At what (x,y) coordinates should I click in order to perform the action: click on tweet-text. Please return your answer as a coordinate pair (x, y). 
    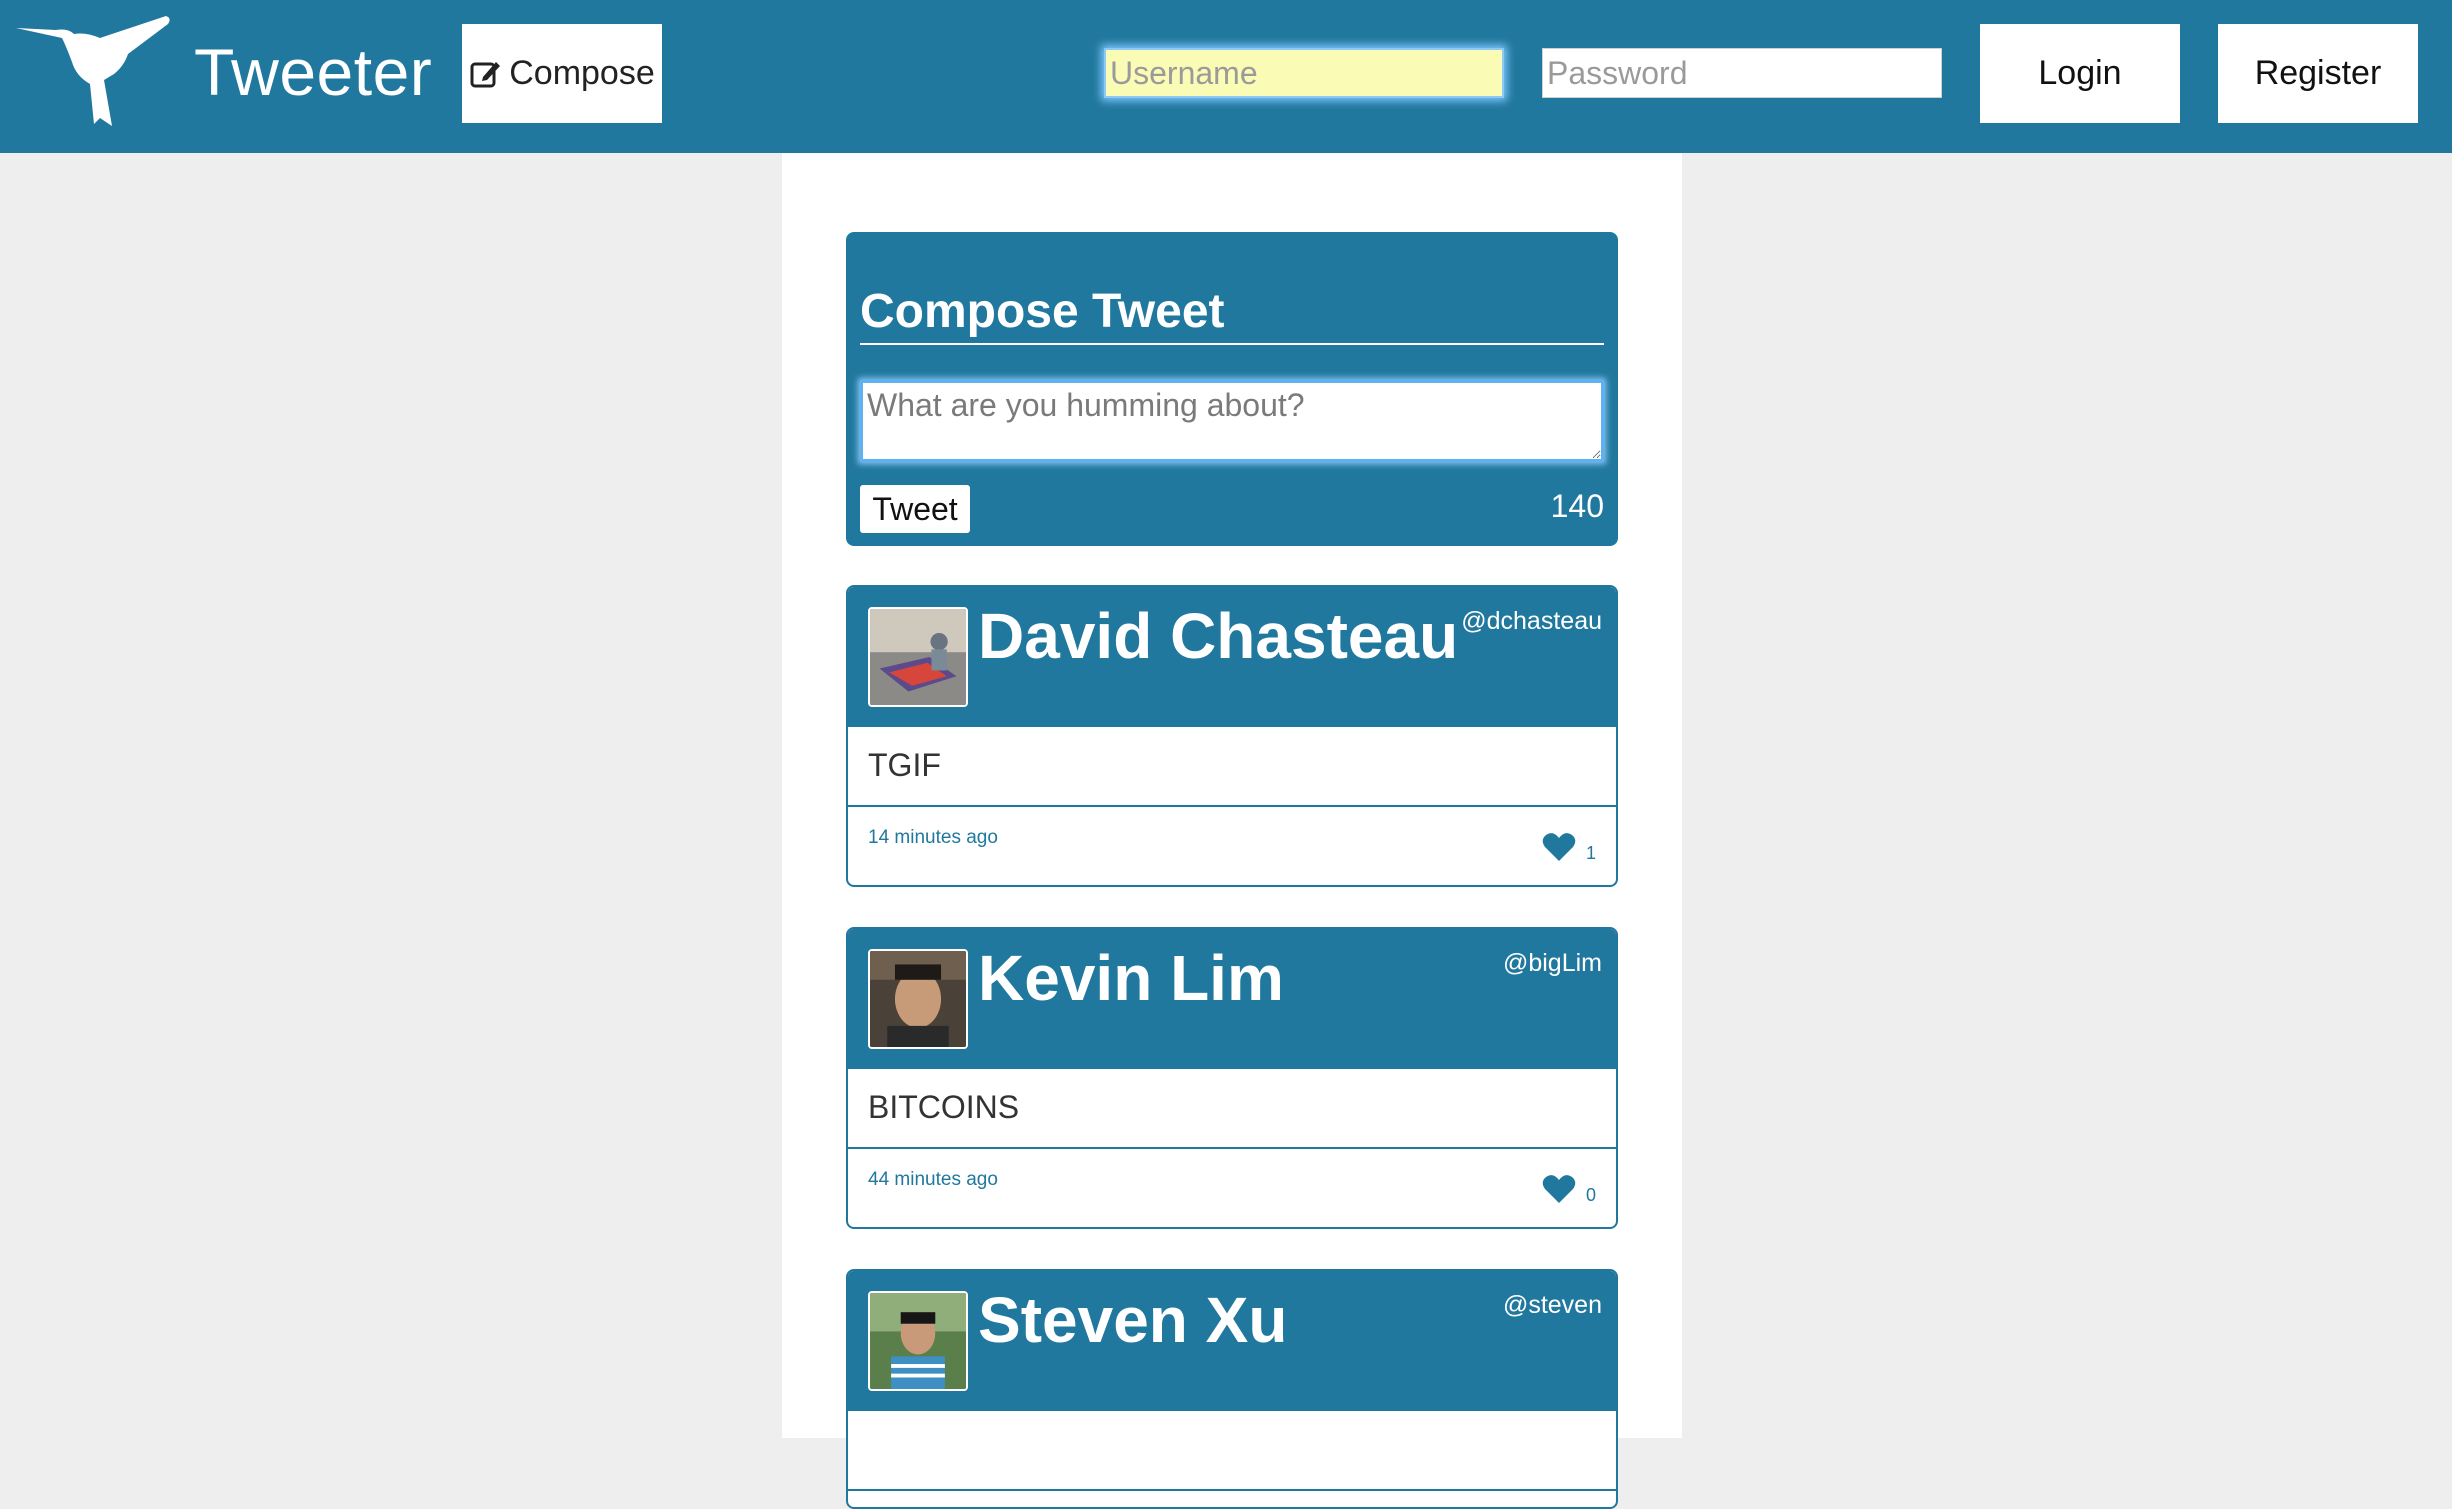
    Looking at the image, I should click on (1232, 1451).